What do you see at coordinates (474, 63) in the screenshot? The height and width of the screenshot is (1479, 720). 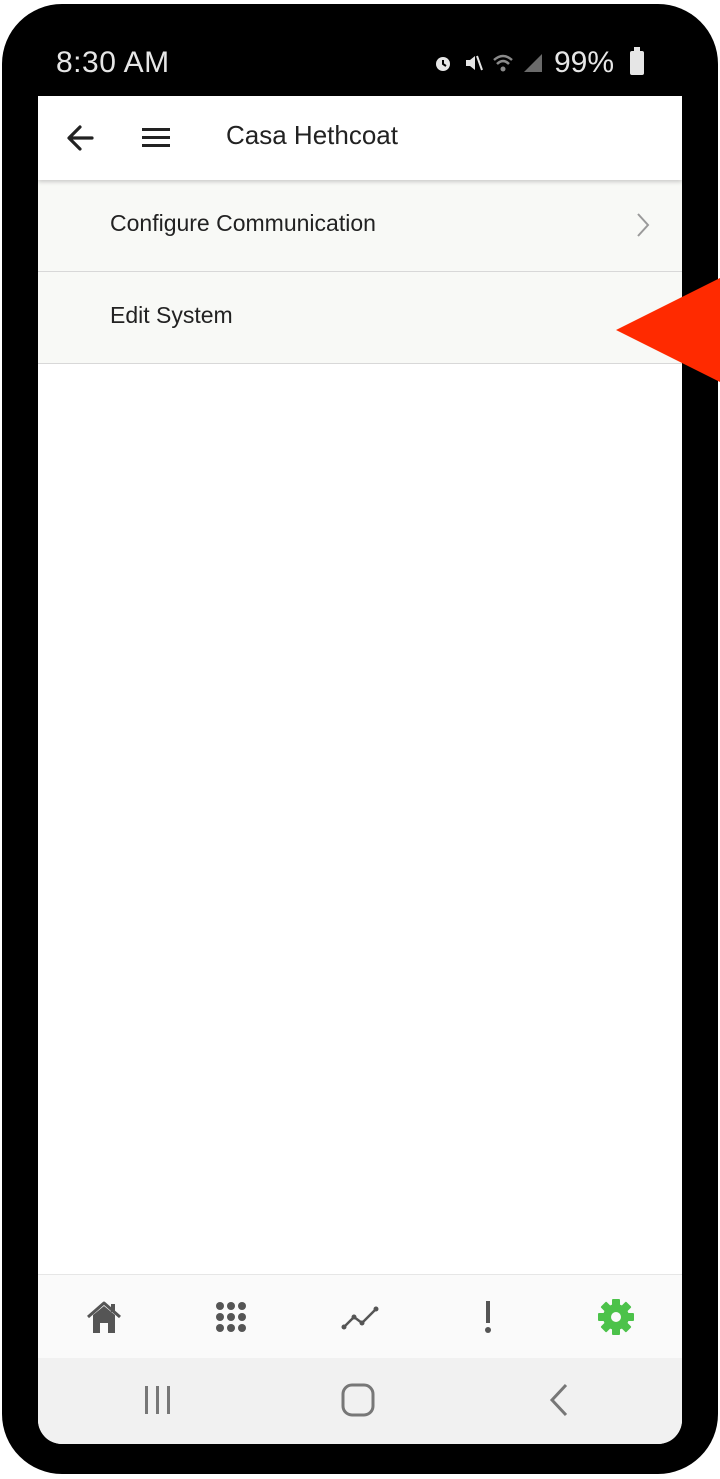 I see `mute-icon` at bounding box center [474, 63].